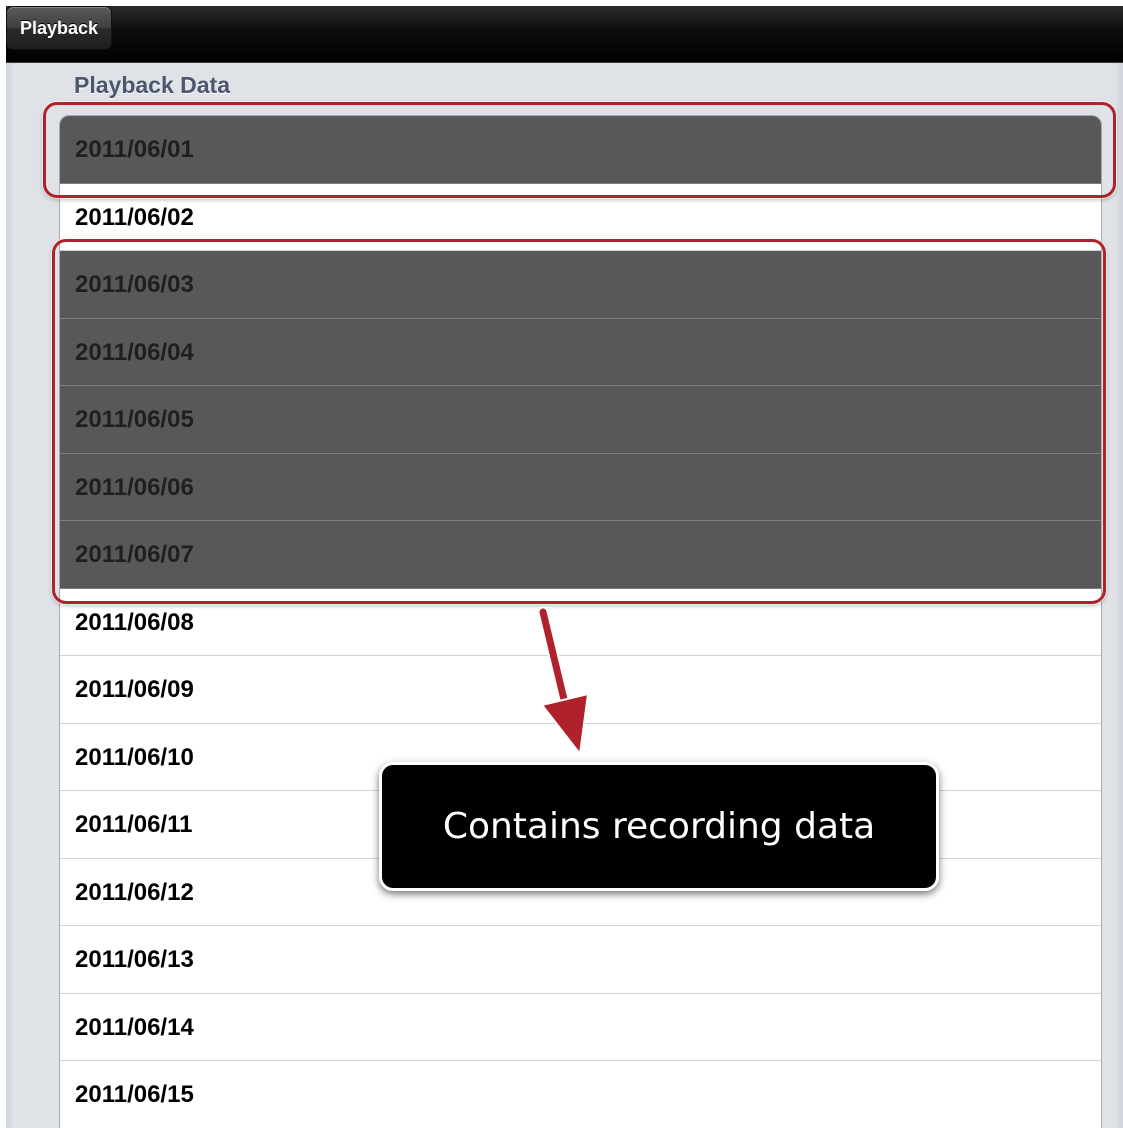 The image size is (1123, 1128). What do you see at coordinates (580, 217) in the screenshot?
I see `list-item-date: 2011/06/02` at bounding box center [580, 217].